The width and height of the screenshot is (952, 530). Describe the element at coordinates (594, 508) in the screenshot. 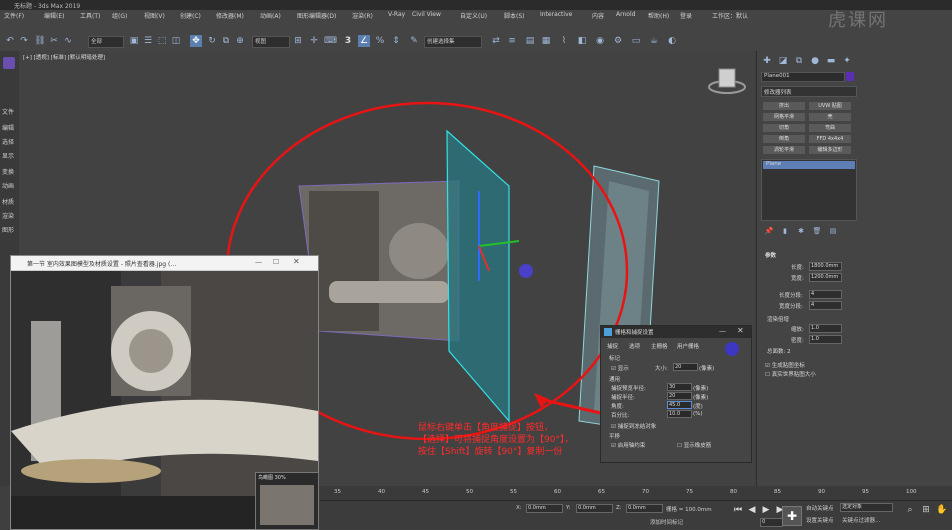

I see `y-coordinate: 0.0mm` at that location.